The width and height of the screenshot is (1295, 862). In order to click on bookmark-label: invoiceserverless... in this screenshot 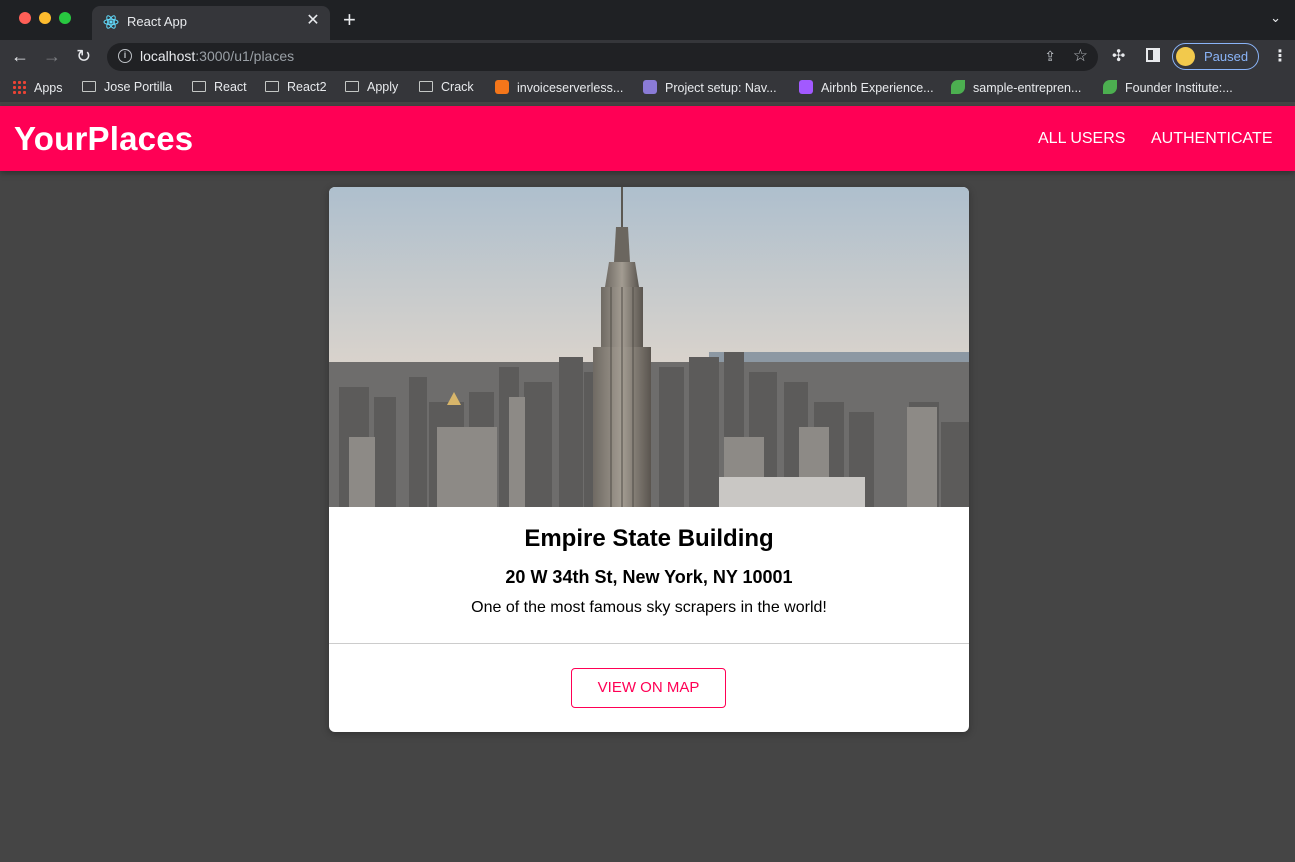, I will do `click(570, 88)`.